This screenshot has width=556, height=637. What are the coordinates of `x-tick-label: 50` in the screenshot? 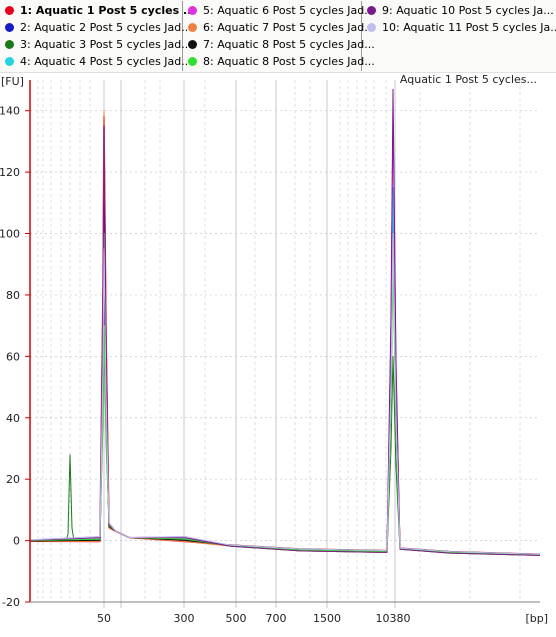 It's located at (104, 618).